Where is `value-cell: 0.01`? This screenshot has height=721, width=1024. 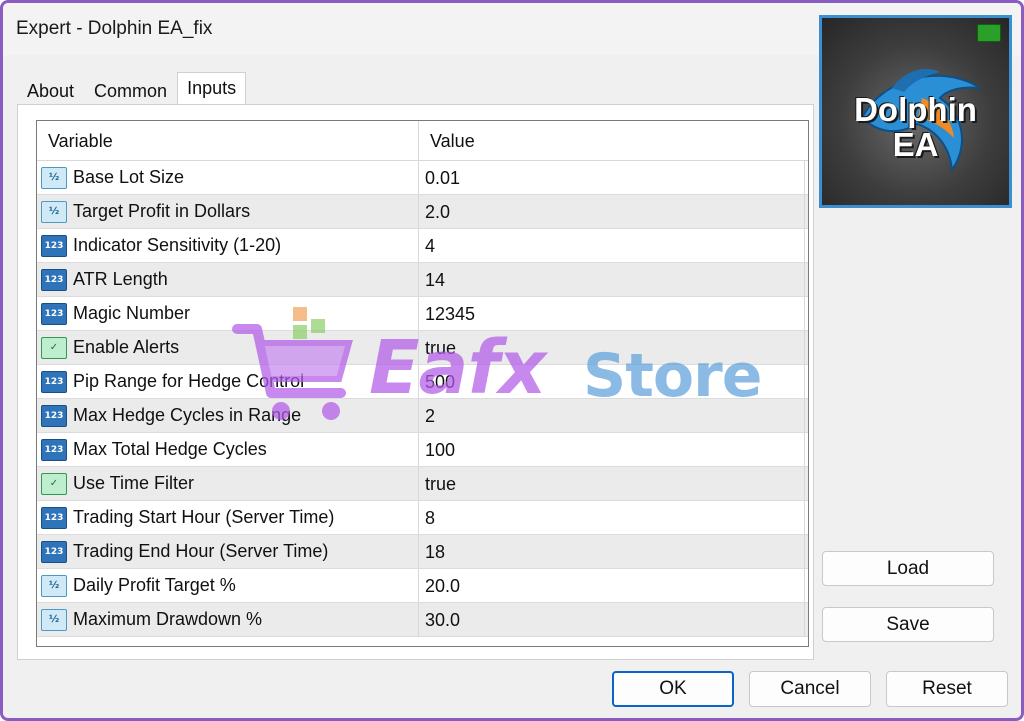
value-cell: 0.01 is located at coordinates (612, 177).